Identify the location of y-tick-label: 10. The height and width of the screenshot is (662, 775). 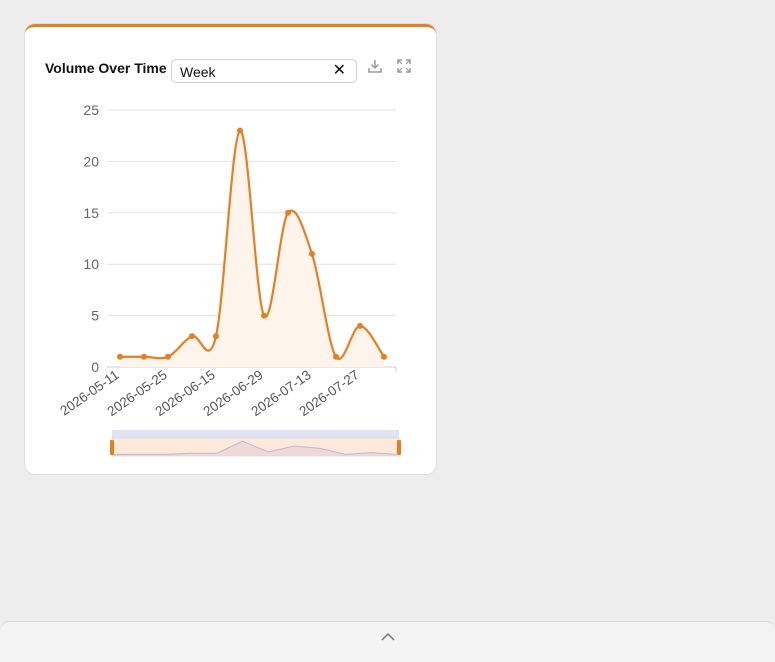
(91, 264).